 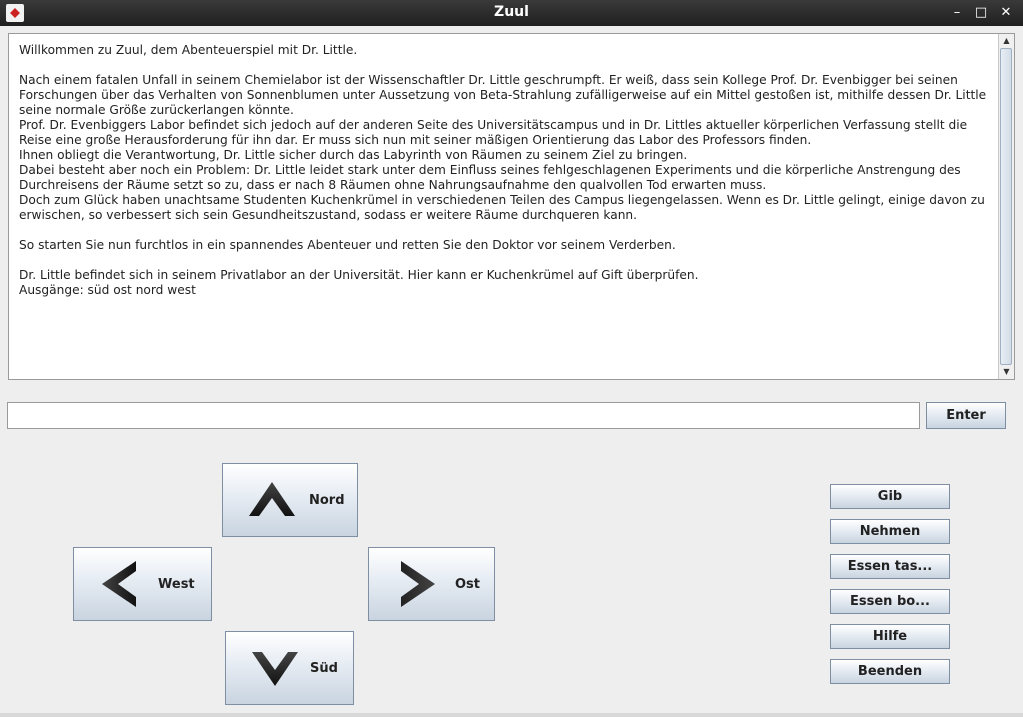 What do you see at coordinates (468, 584) in the screenshot?
I see `east-label: Ost` at bounding box center [468, 584].